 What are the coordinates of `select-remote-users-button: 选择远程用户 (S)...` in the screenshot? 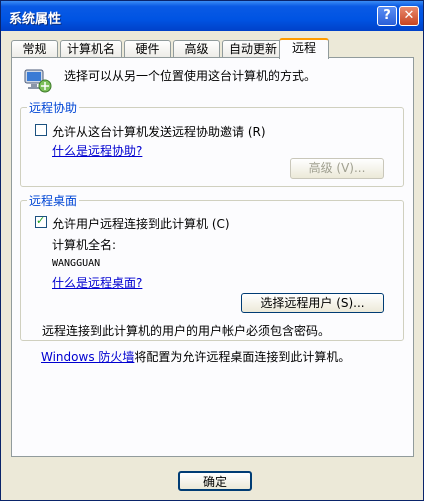 It's located at (312, 303).